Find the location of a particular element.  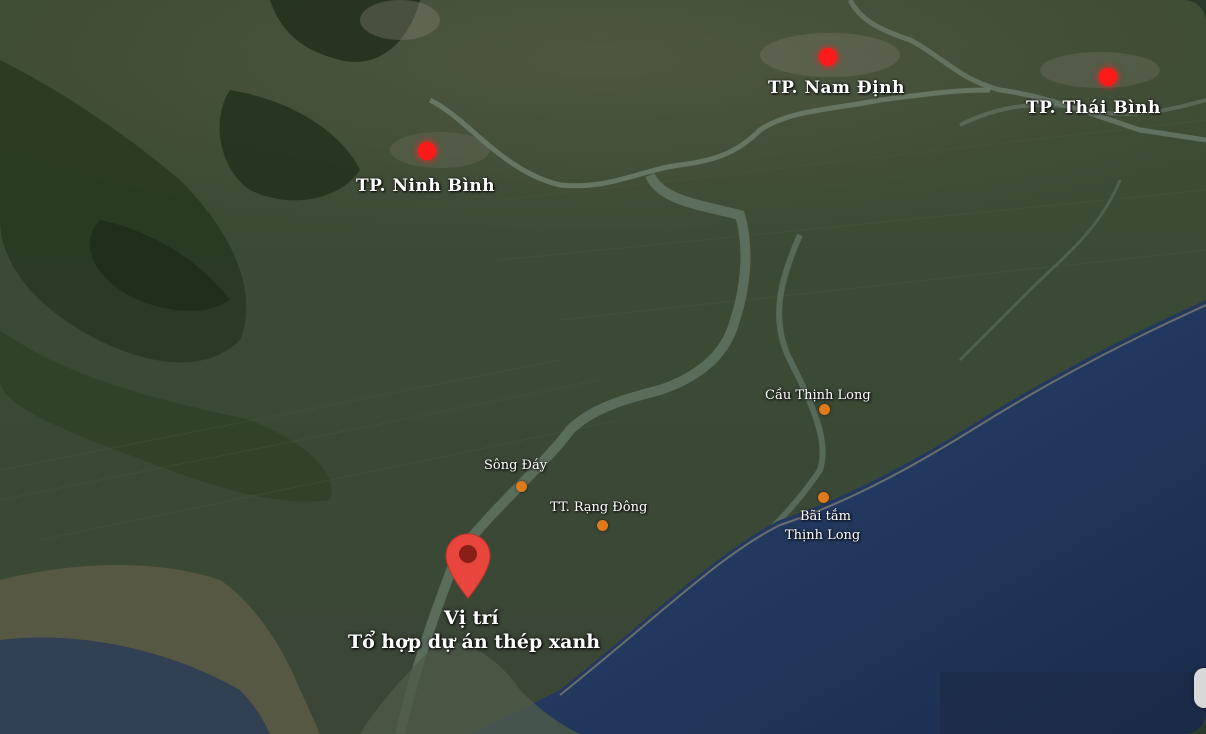

poi-label-tt-rang-dong: TT. Rạng Đông is located at coordinates (599, 507).